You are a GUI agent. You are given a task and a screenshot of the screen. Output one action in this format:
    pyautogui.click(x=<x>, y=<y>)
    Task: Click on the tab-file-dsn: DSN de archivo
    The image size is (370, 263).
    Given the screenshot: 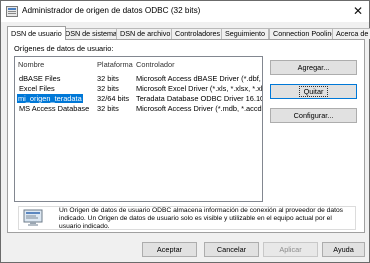 What is the action you would take?
    pyautogui.click(x=145, y=33)
    